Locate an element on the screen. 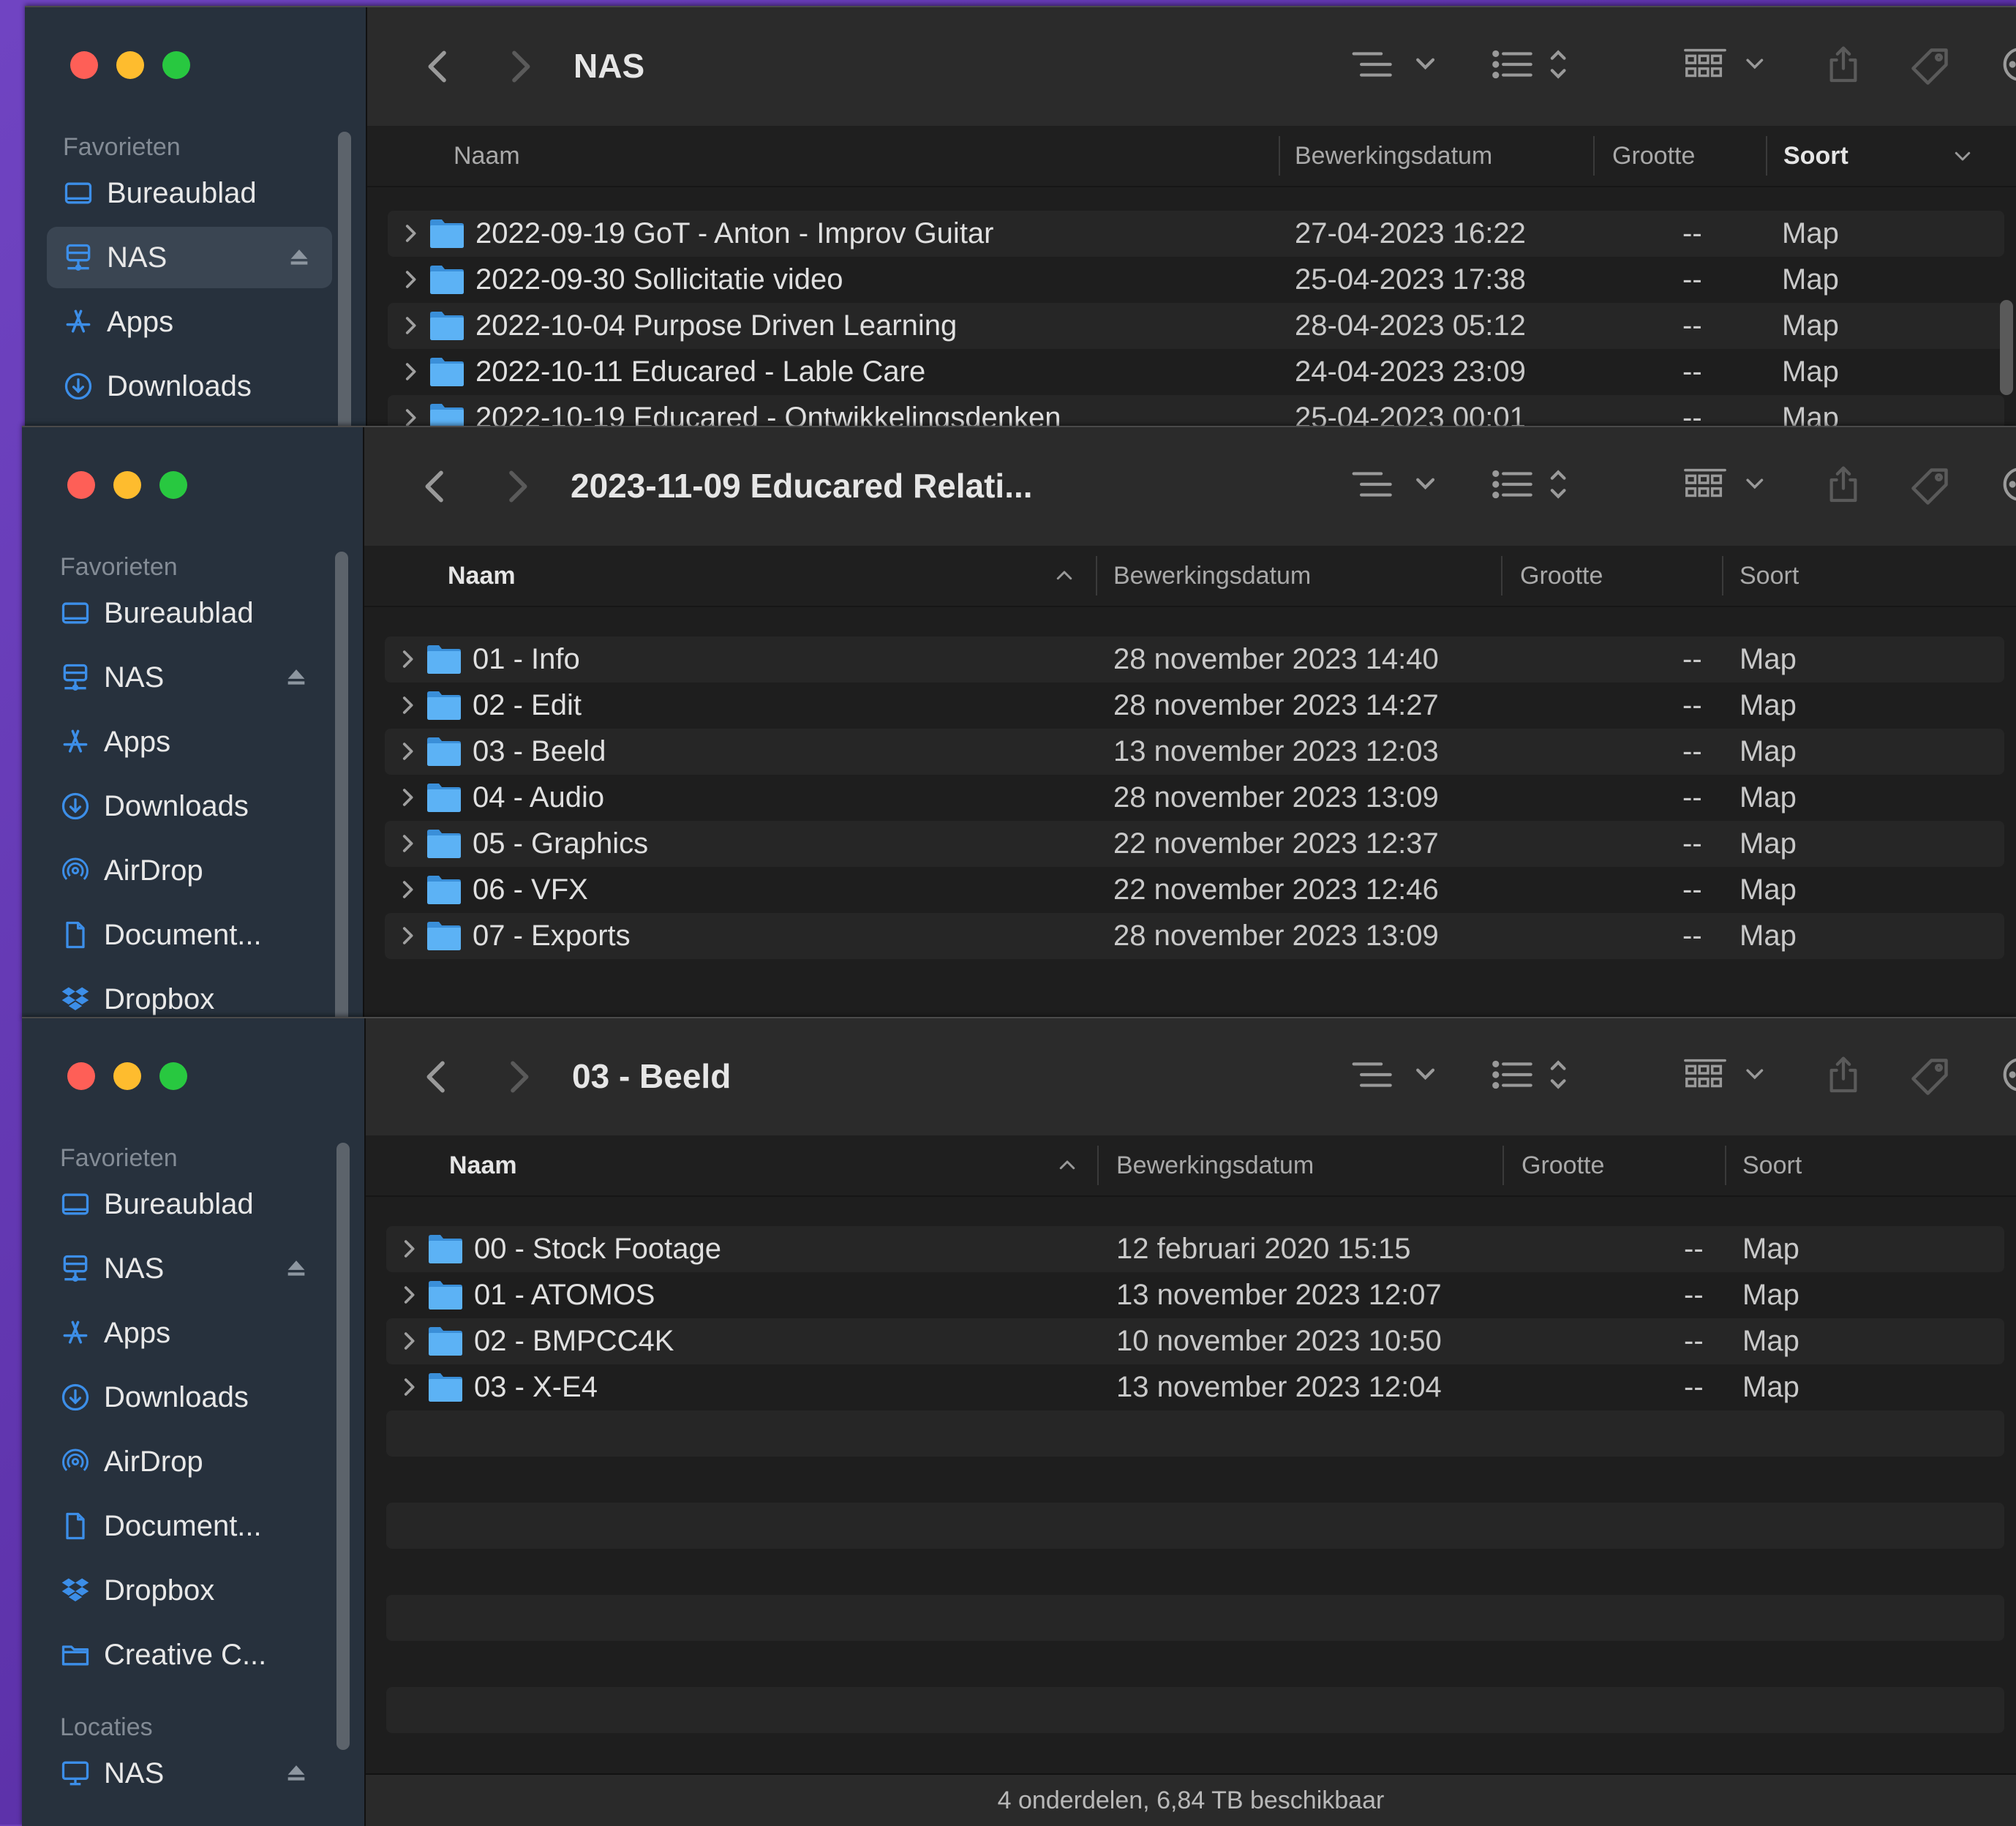 Image resolution: width=2016 pixels, height=1826 pixels. list-item: 04 - Audio 28 november 2023 13:09 -- Map is located at coordinates (1194, 798).